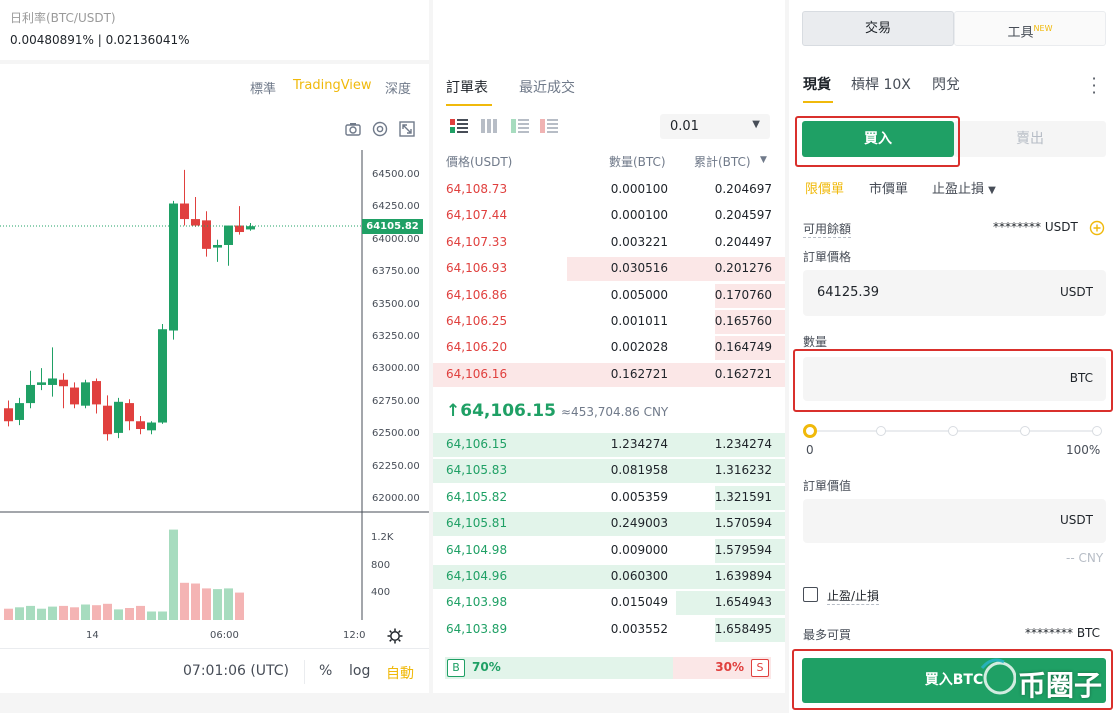 The image size is (1116, 713). Describe the element at coordinates (964, 187) in the screenshot. I see `order-type-stop: 止盈止損 ▼` at that location.